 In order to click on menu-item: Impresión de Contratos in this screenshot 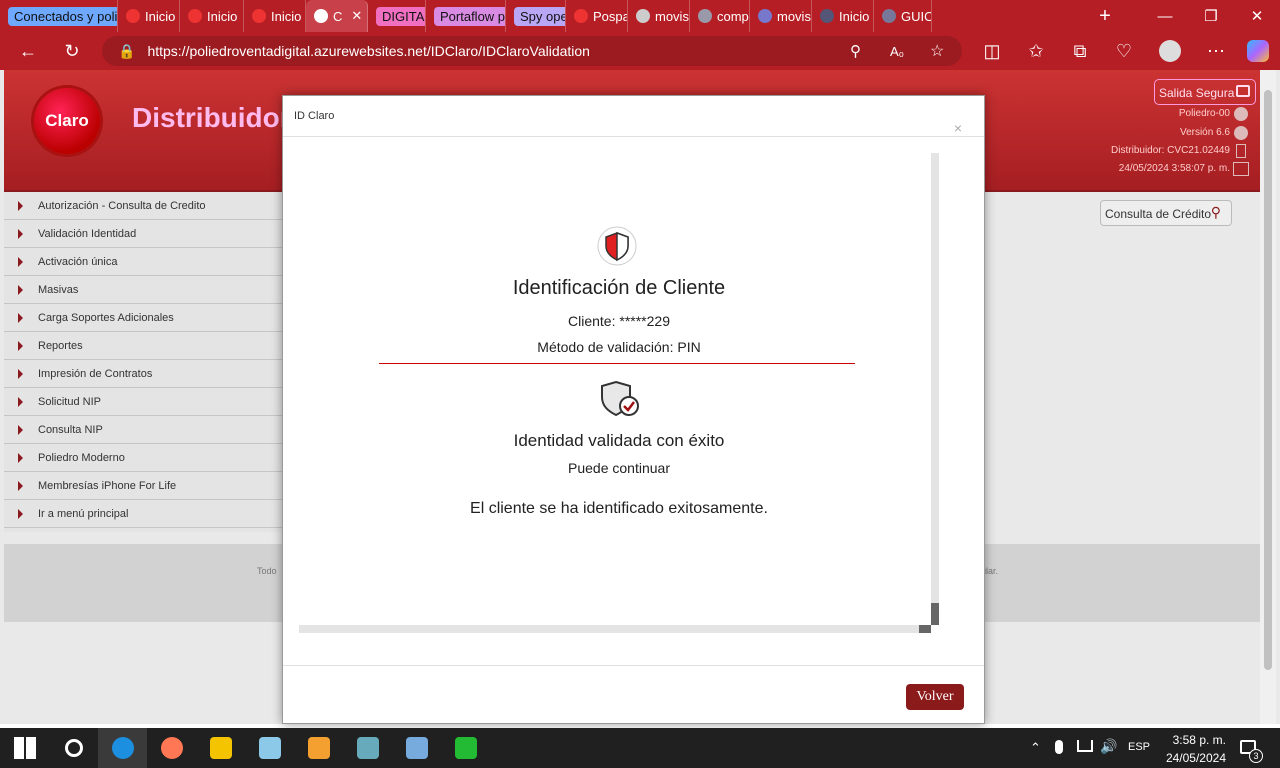, I will do `click(143, 374)`.